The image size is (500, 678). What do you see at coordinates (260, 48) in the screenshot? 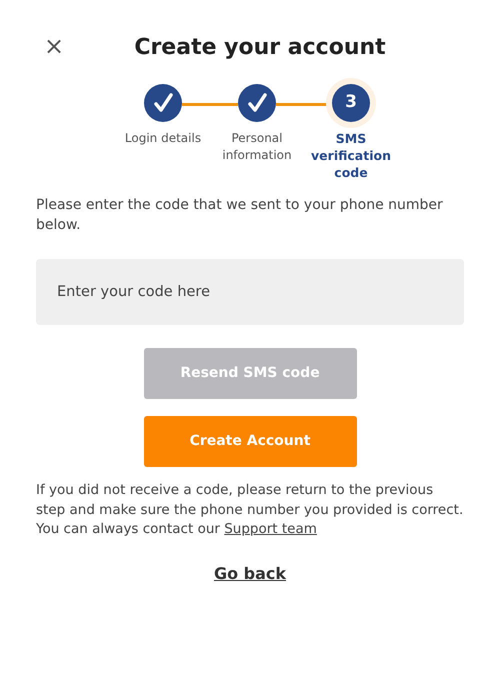
I see `page-title: Create your account` at bounding box center [260, 48].